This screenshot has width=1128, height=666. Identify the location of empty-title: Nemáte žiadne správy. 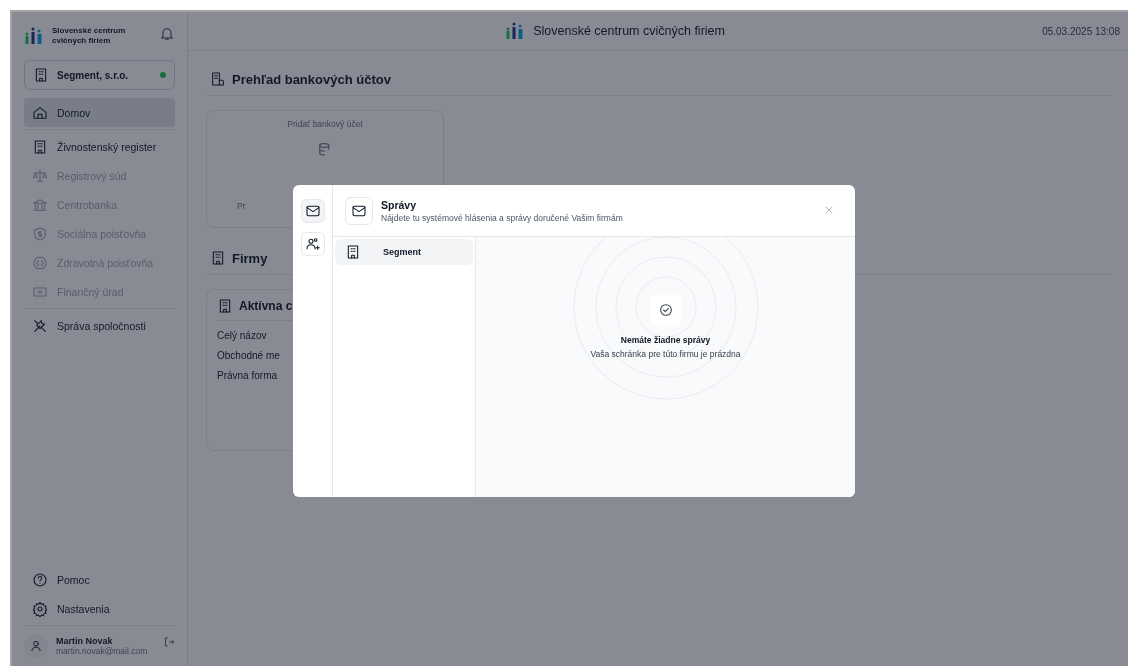
(665, 340).